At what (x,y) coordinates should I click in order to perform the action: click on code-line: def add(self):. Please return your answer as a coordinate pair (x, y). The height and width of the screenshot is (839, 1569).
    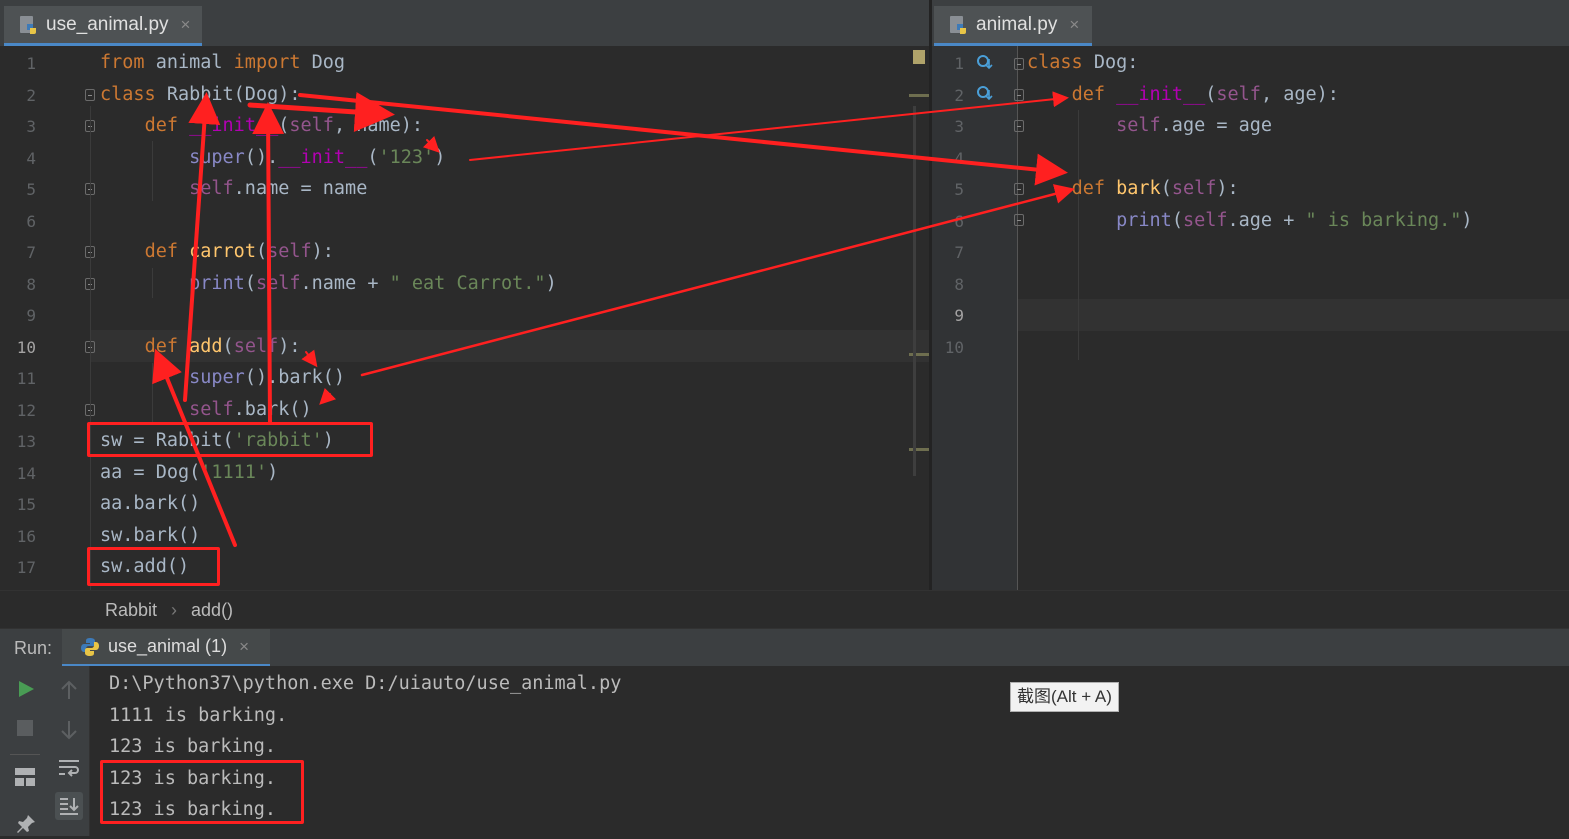
    Looking at the image, I should click on (200, 347).